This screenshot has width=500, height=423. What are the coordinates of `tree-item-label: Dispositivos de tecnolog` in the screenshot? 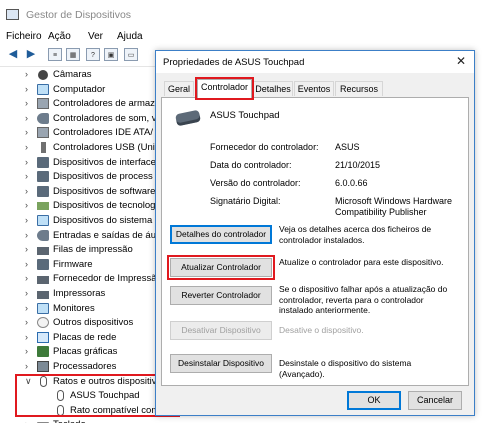 It's located at (104, 206).